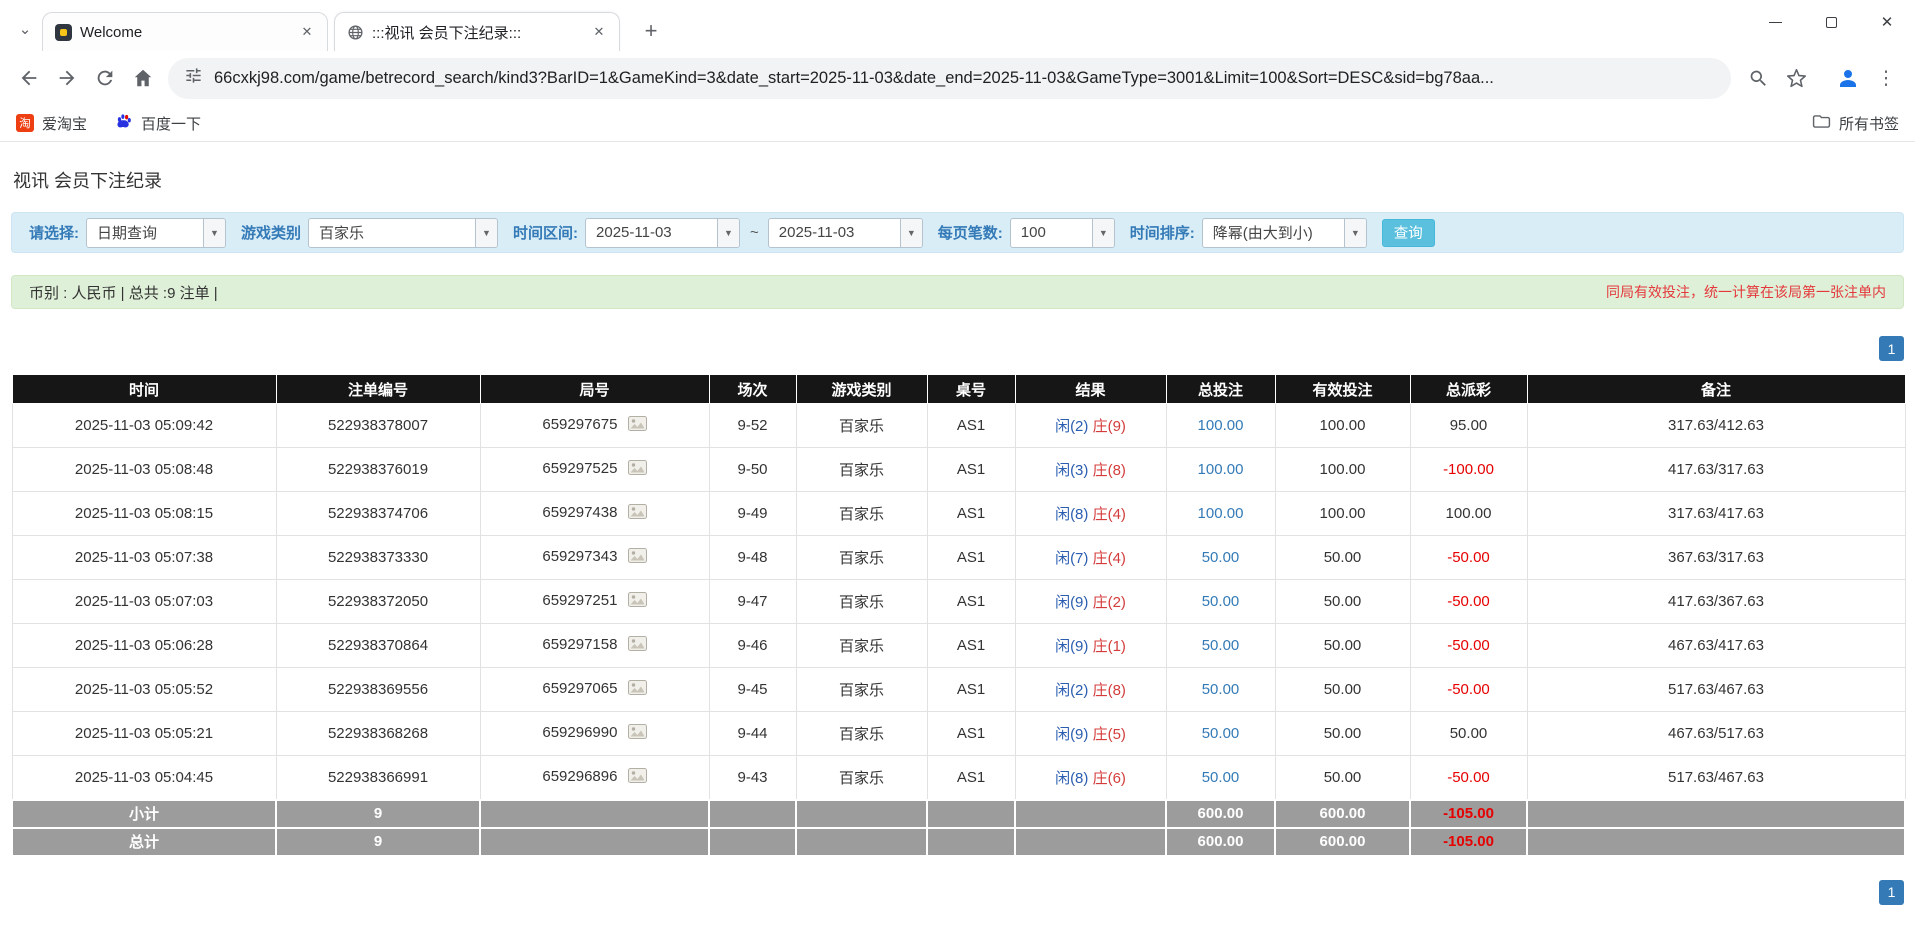 The height and width of the screenshot is (930, 1915). What do you see at coordinates (105, 78) in the screenshot?
I see `reload-button` at bounding box center [105, 78].